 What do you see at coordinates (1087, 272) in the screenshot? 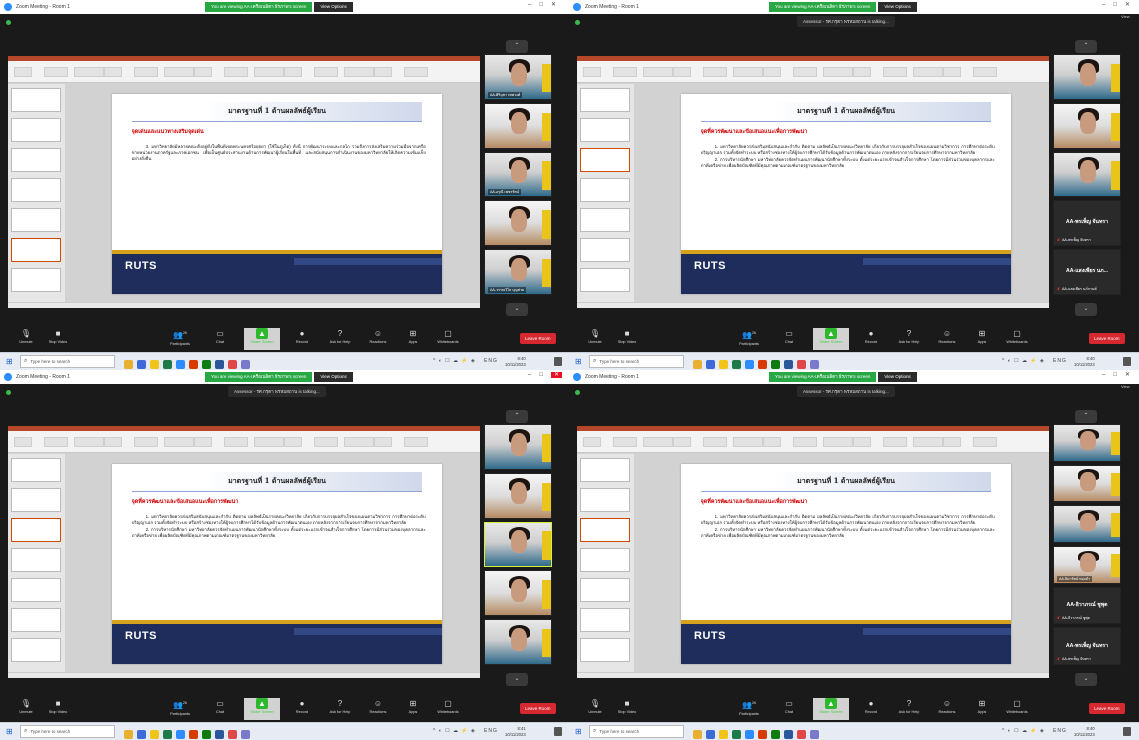
I see `participant-name-tile: AA-แสงเพียร นภ... ✘ AA-แสงเพียร นภ์กานต์` at bounding box center [1087, 272].